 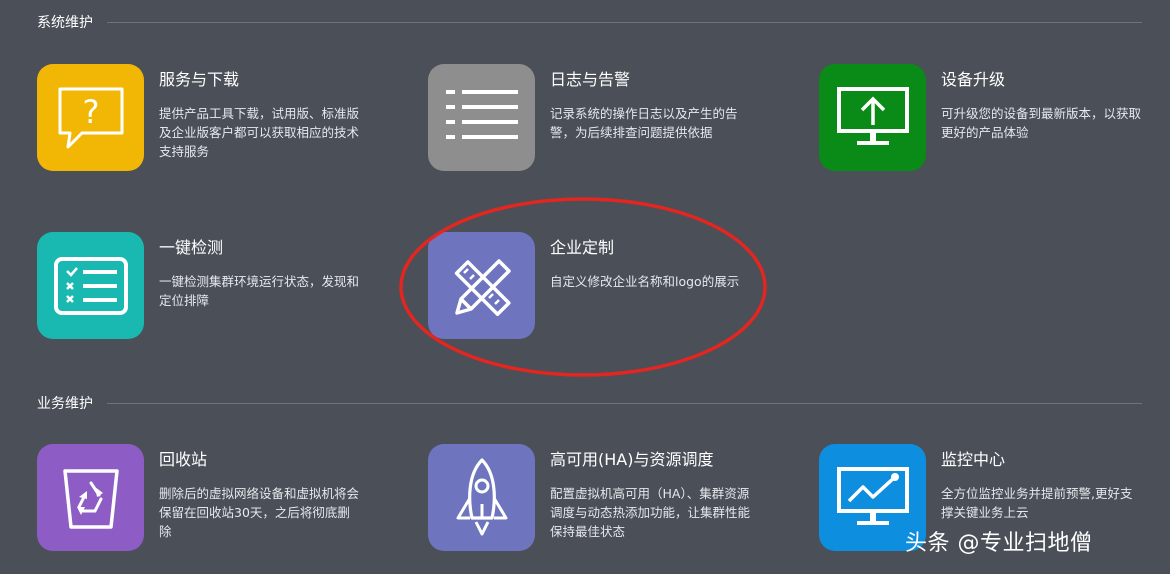 I want to click on monitor-upload-icon, so click(x=872, y=115).